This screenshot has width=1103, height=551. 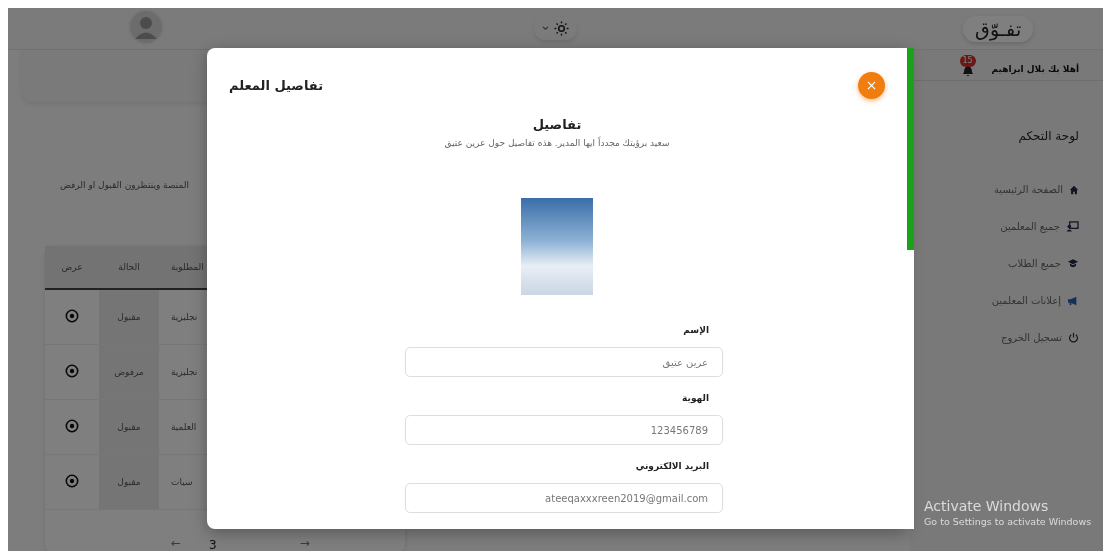 What do you see at coordinates (967, 61) in the screenshot?
I see `notification-badge: 15` at bounding box center [967, 61].